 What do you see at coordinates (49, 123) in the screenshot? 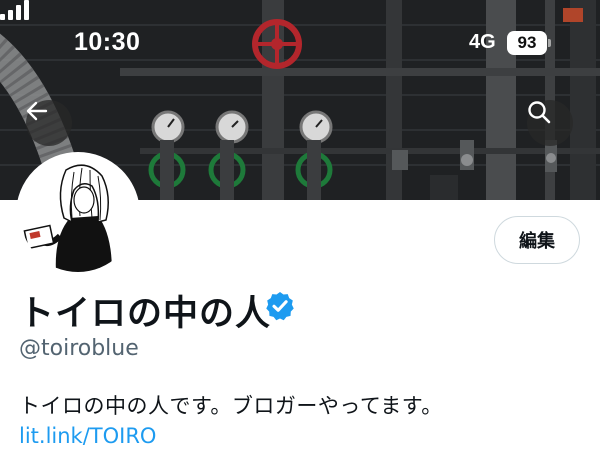
I see `back-button` at bounding box center [49, 123].